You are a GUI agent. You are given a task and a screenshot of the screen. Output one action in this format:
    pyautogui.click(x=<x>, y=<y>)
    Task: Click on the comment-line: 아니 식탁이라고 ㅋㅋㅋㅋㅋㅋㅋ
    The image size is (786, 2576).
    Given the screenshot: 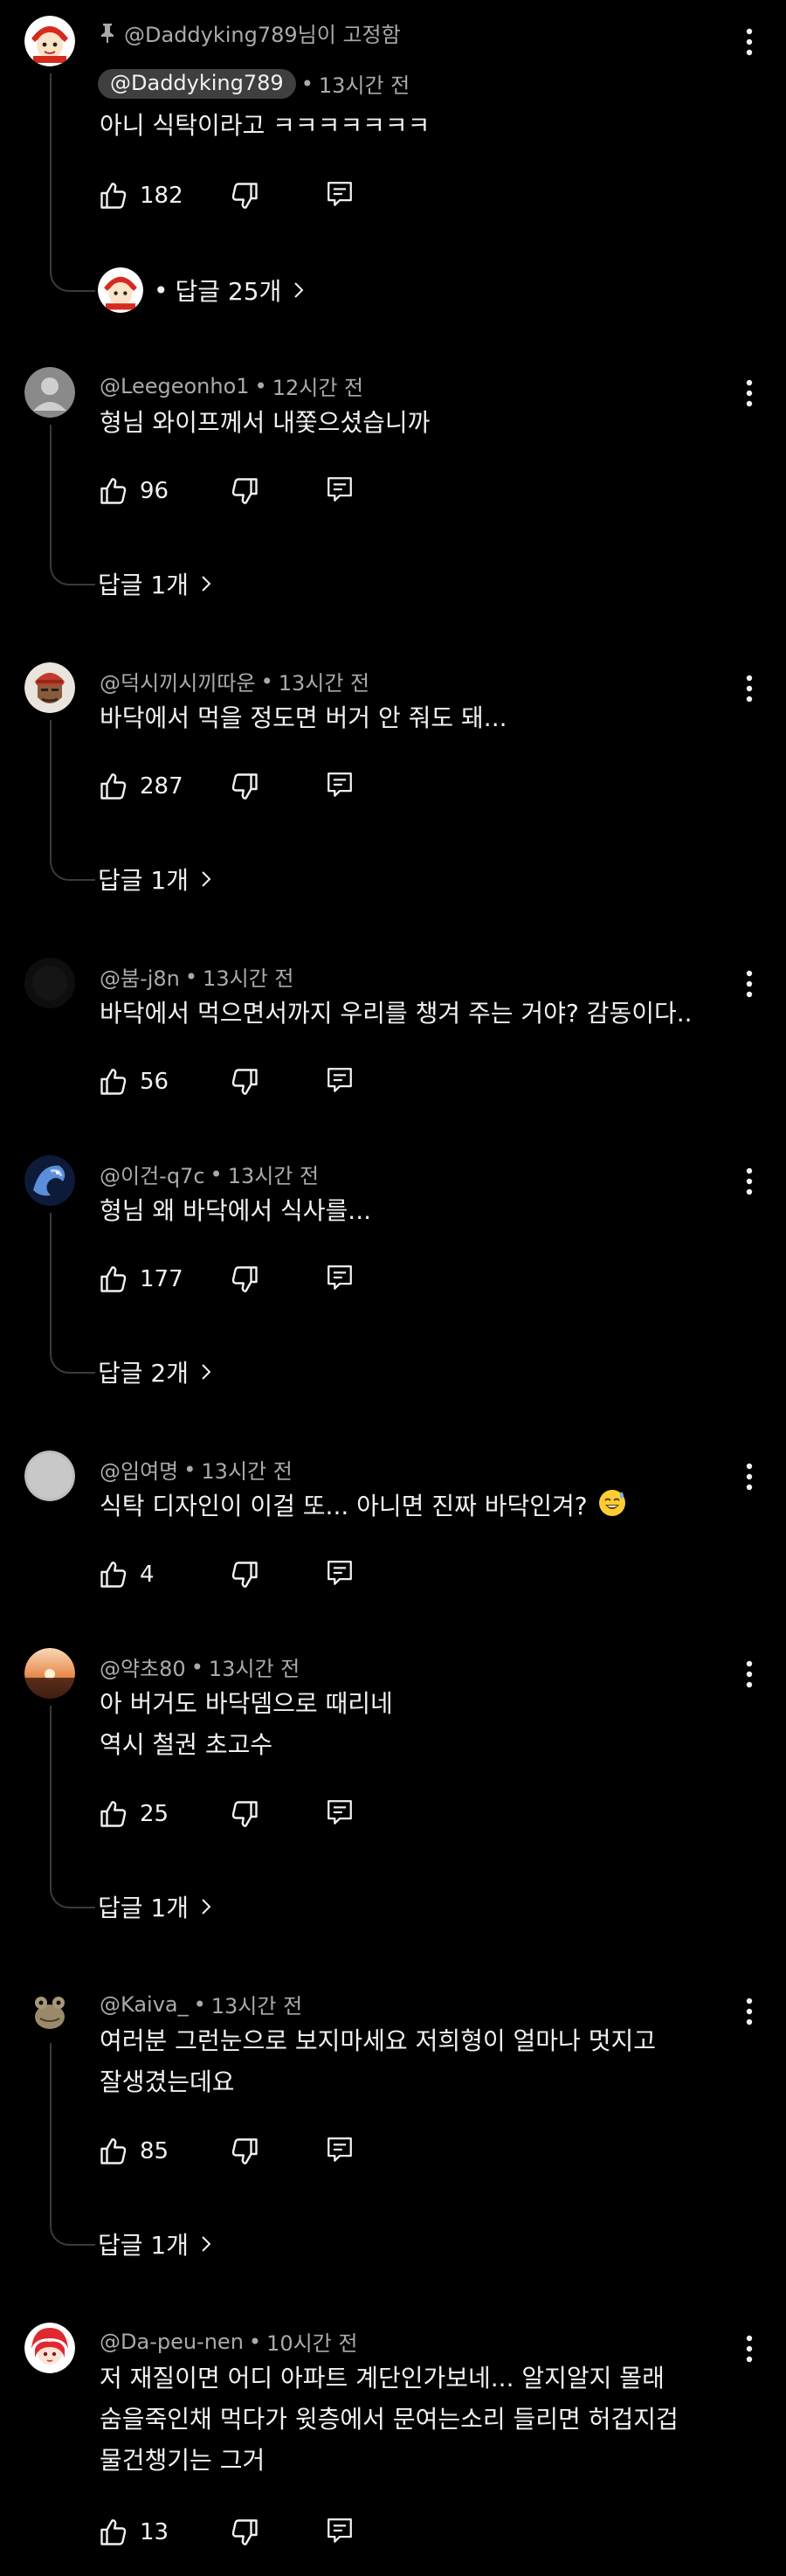 What is the action you would take?
    pyautogui.click(x=265, y=125)
    